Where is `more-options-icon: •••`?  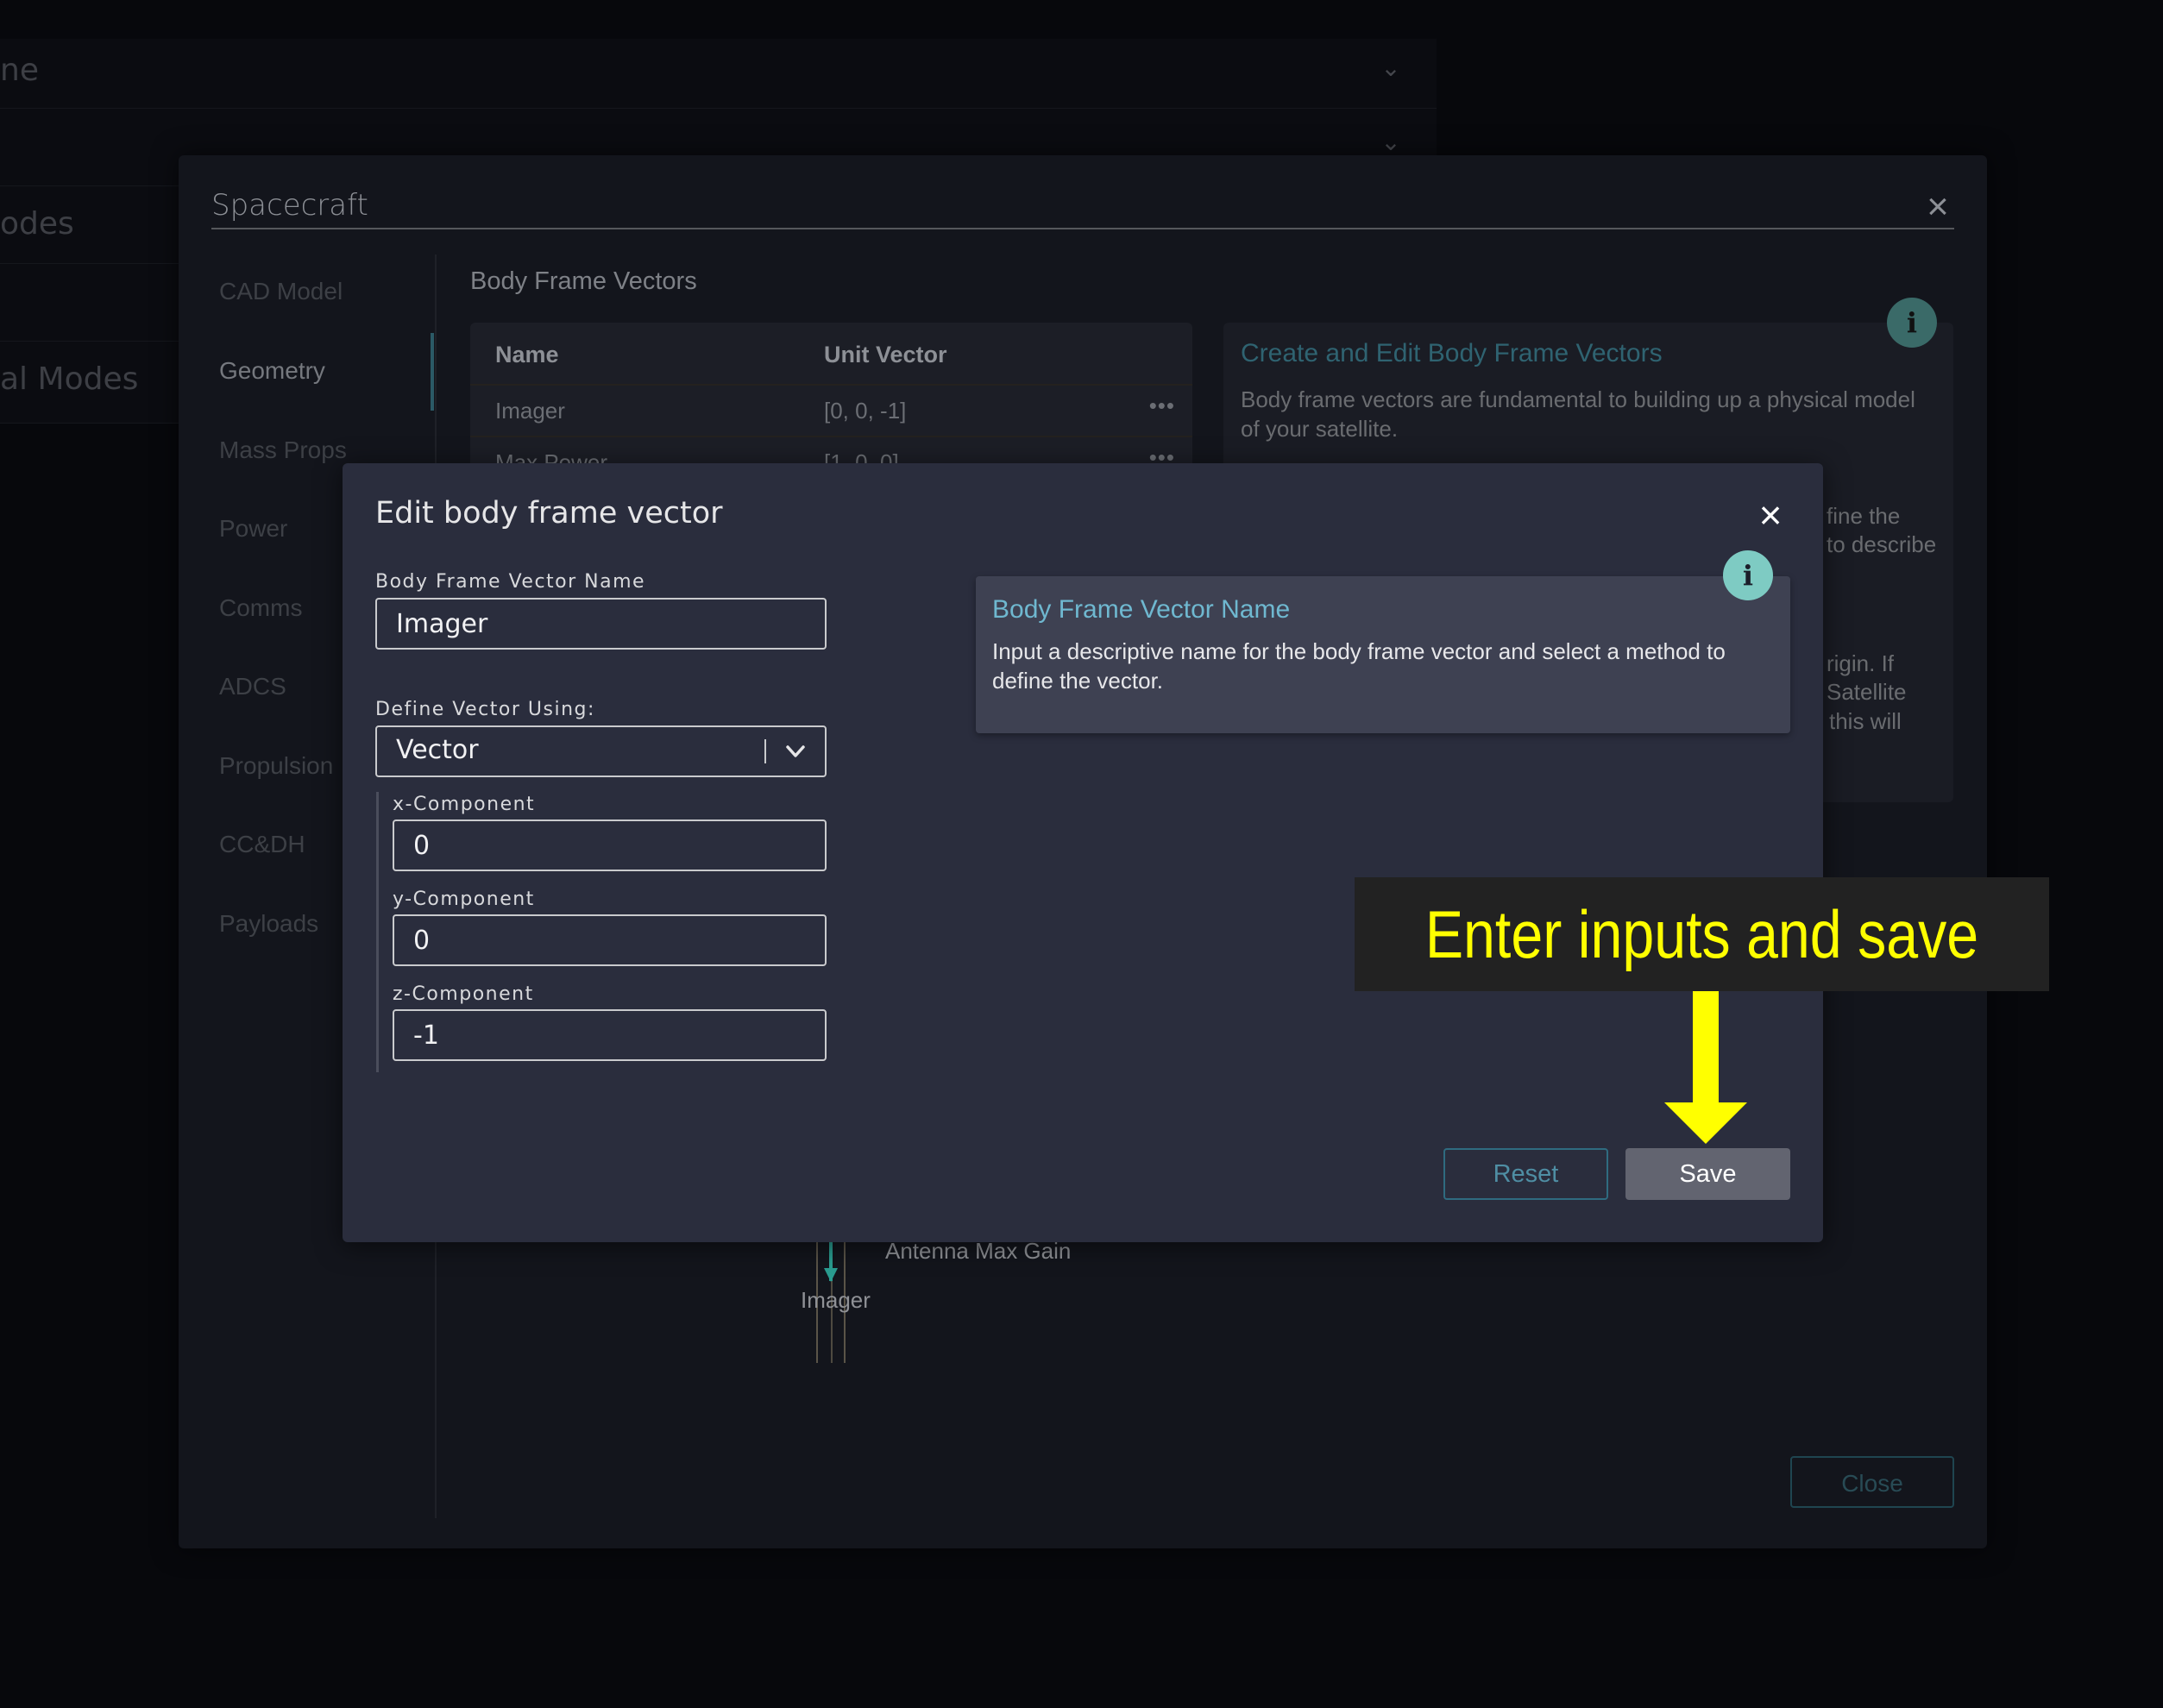 more-options-icon: ••• is located at coordinates (1162, 405).